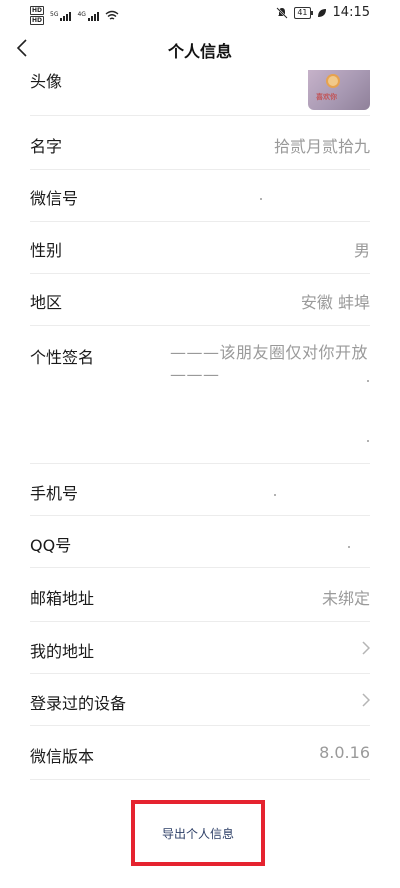 The image size is (400, 888). Describe the element at coordinates (200, 753) in the screenshot. I see `row-version: 微信版本 8.0.16` at that location.